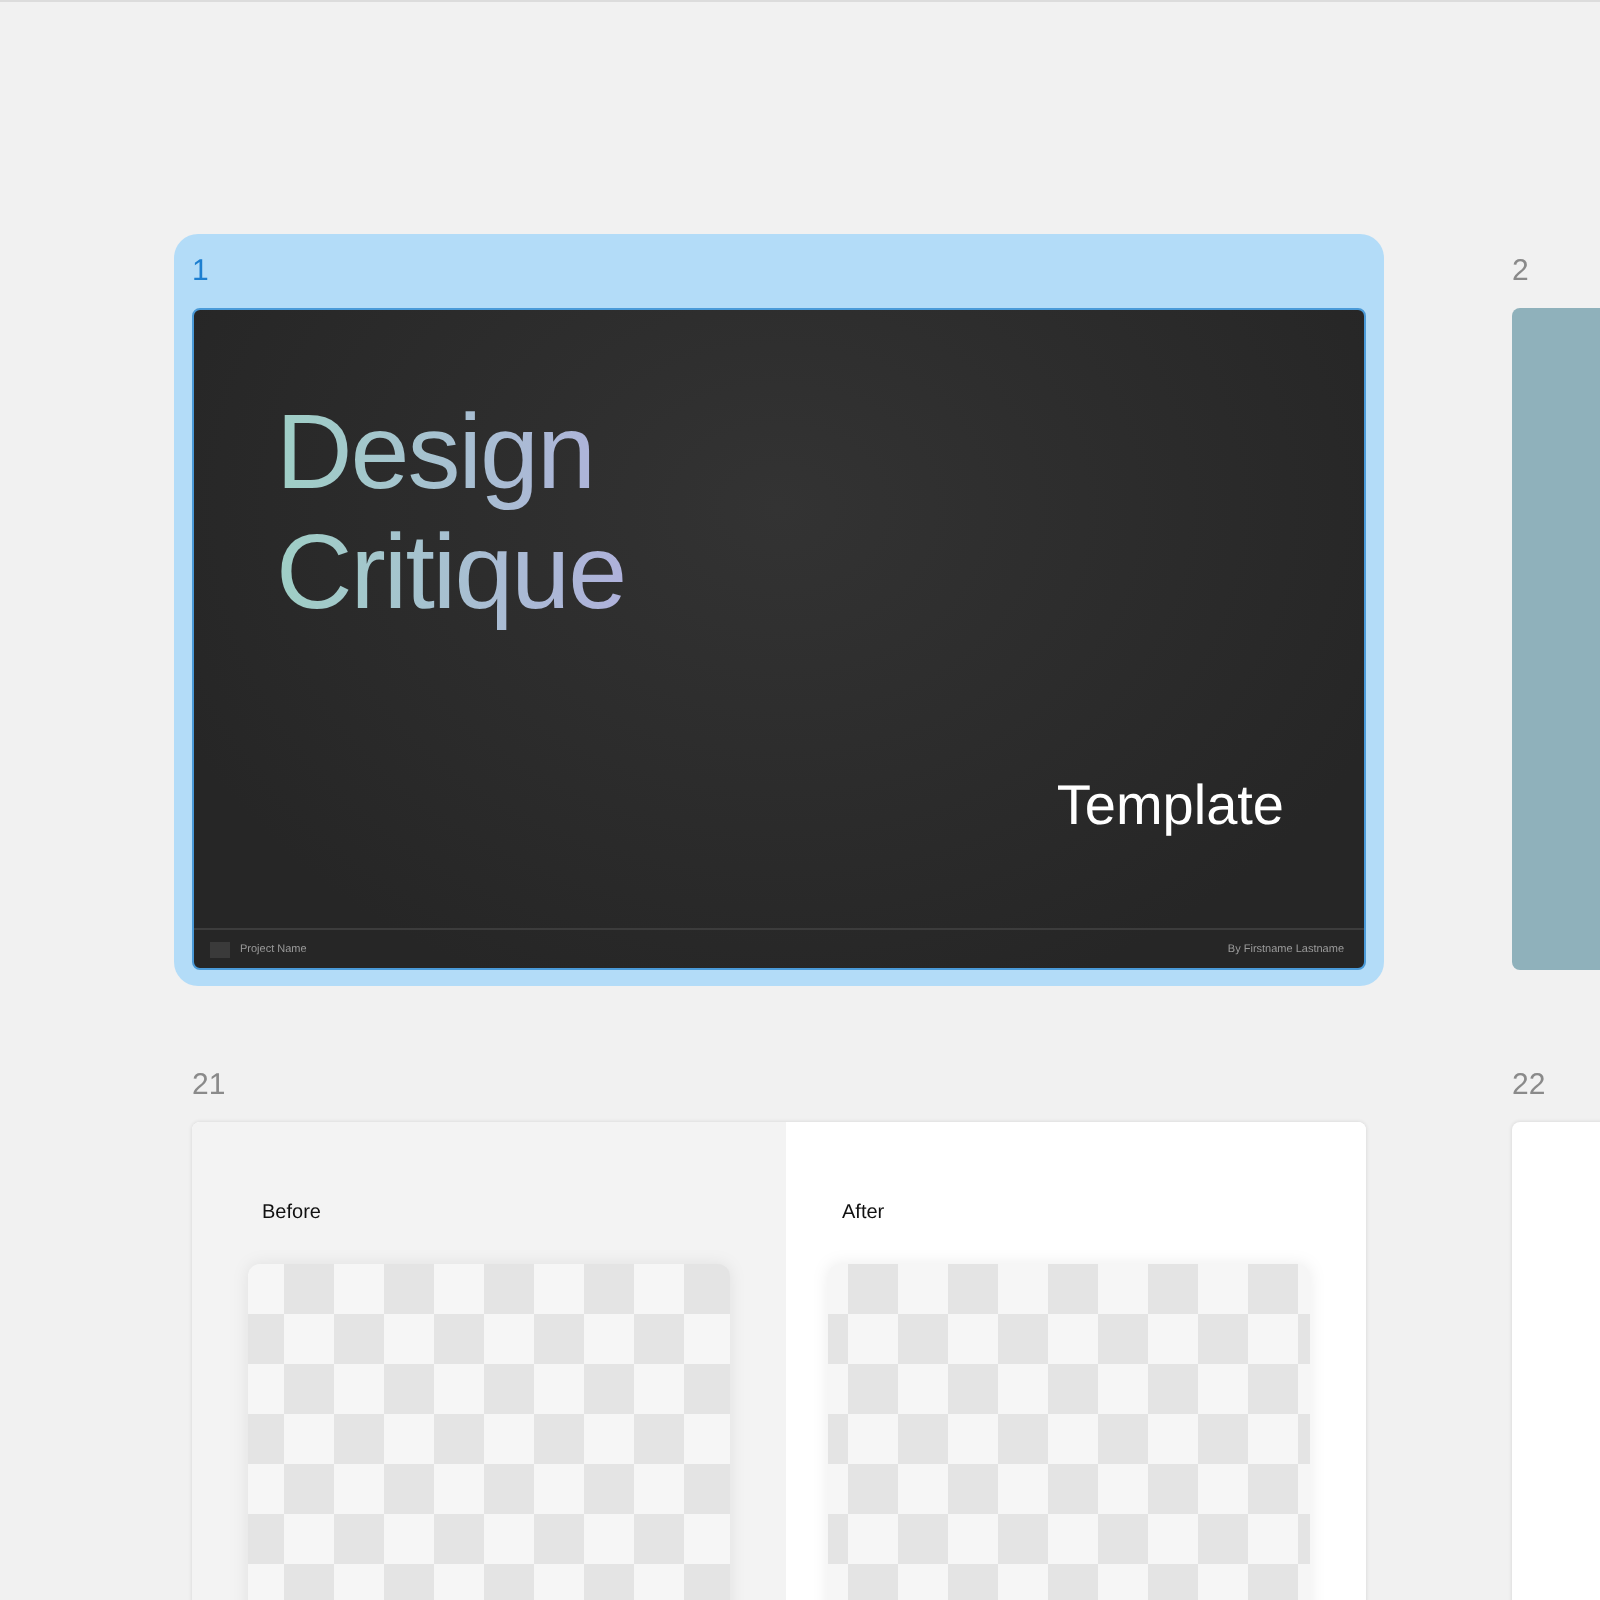  Describe the element at coordinates (863, 1213) in the screenshot. I see `after-label: After` at that location.